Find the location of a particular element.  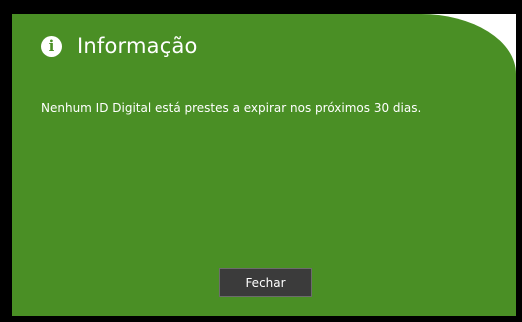

dialog-title: Informação is located at coordinates (137, 46).